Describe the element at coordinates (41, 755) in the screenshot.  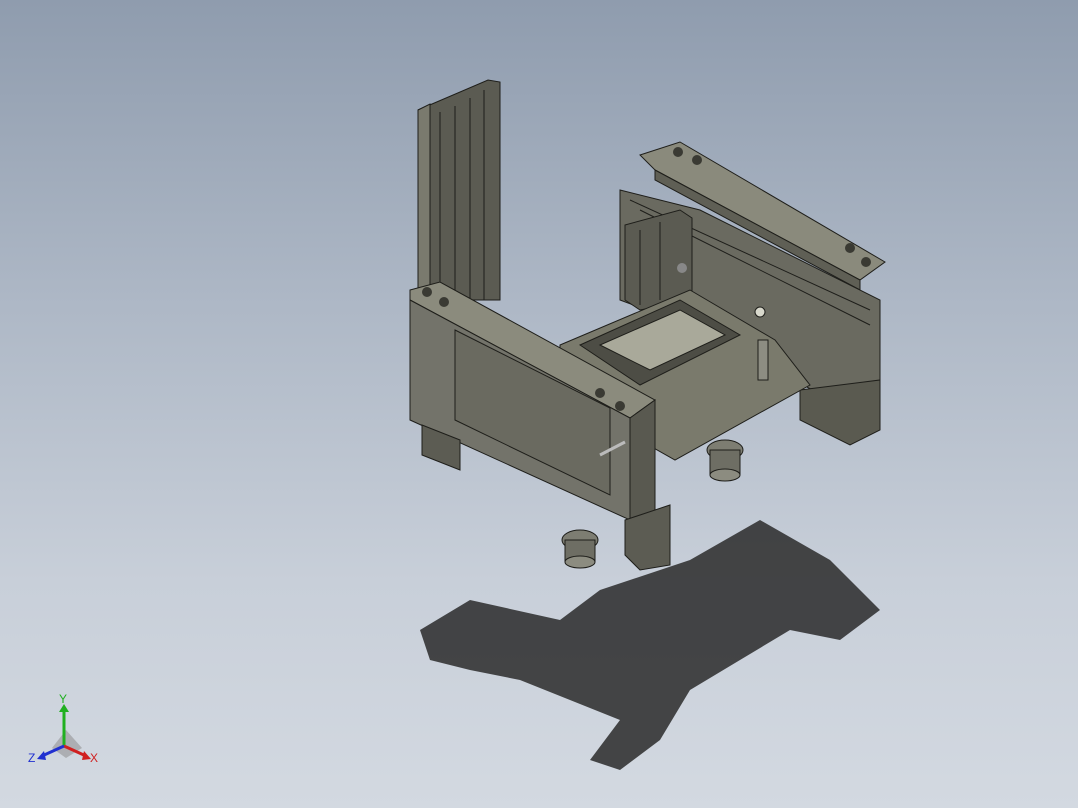
I see `z-axis-arrow` at that location.